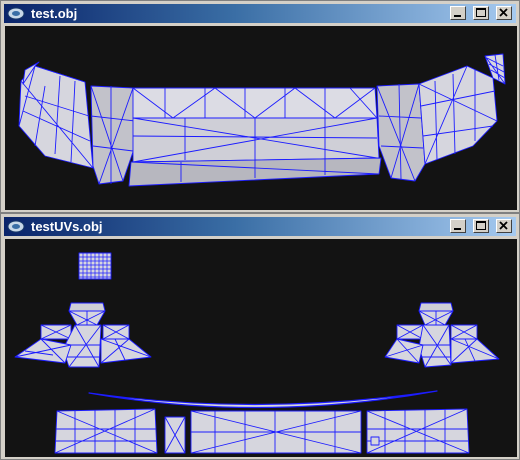  Describe the element at coordinates (260, 226) in the screenshot. I see `title-bar: testUVs.obj` at that location.